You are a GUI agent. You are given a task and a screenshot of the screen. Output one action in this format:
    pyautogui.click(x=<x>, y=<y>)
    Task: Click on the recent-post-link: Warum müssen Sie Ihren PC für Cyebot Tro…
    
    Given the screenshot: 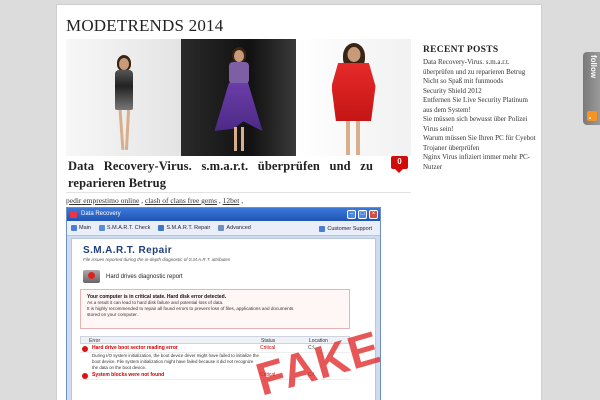 What is the action you would take?
    pyautogui.click(x=481, y=143)
    